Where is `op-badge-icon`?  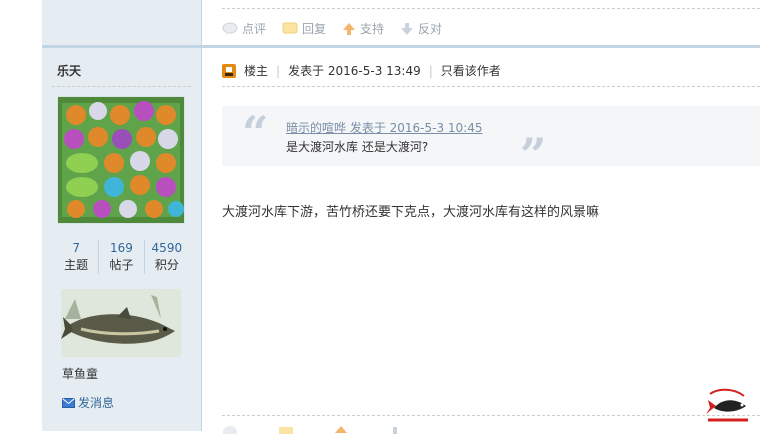 op-badge-icon is located at coordinates (229, 70).